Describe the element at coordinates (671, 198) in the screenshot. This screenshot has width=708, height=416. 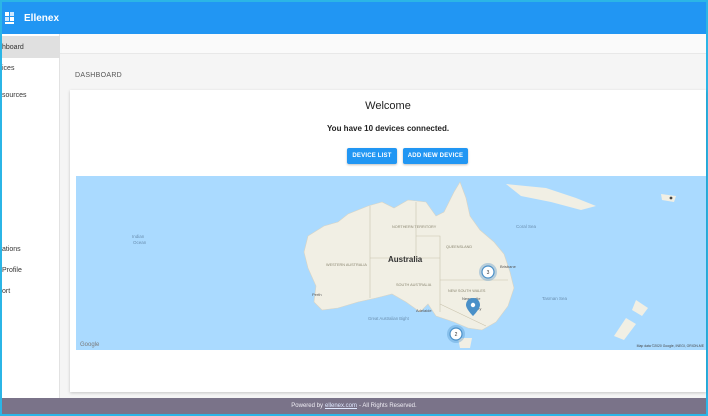
I see `map-dot-icon` at that location.